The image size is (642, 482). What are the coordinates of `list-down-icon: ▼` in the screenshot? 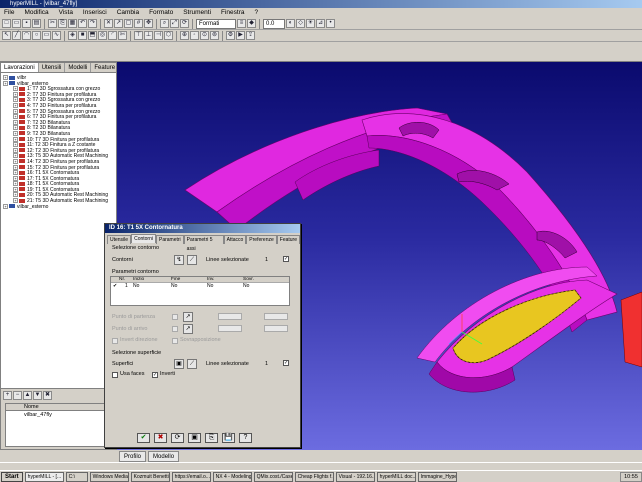 It's located at (37, 395).